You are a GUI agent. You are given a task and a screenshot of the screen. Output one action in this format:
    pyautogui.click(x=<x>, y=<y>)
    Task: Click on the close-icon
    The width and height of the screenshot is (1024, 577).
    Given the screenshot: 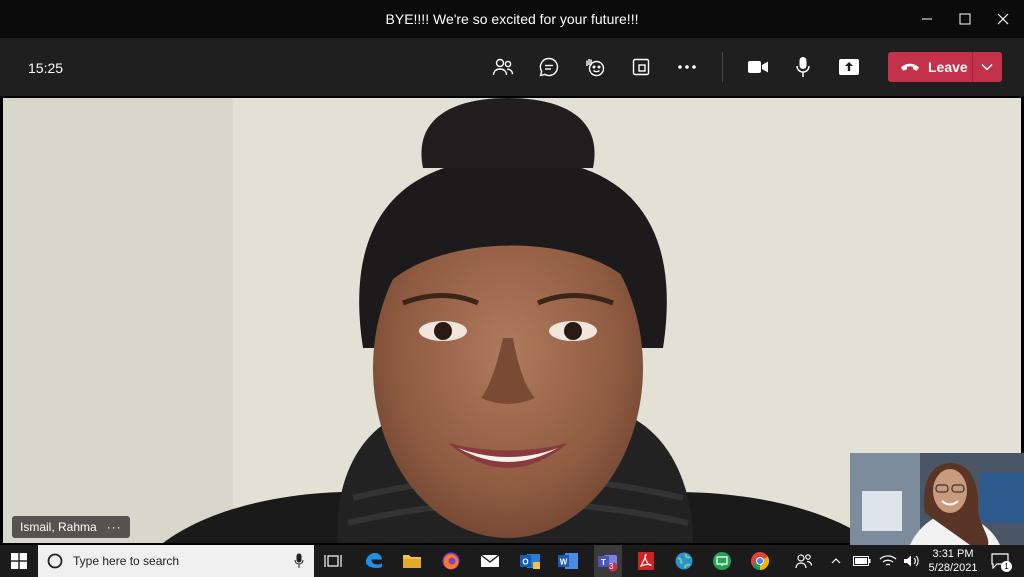 What is the action you would take?
    pyautogui.click(x=1003, y=19)
    